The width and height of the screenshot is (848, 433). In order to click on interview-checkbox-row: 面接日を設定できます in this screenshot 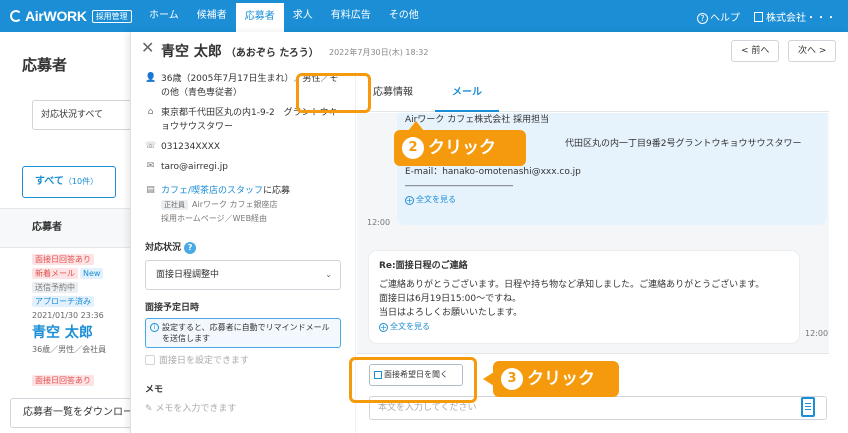, I will do `click(197, 359)`.